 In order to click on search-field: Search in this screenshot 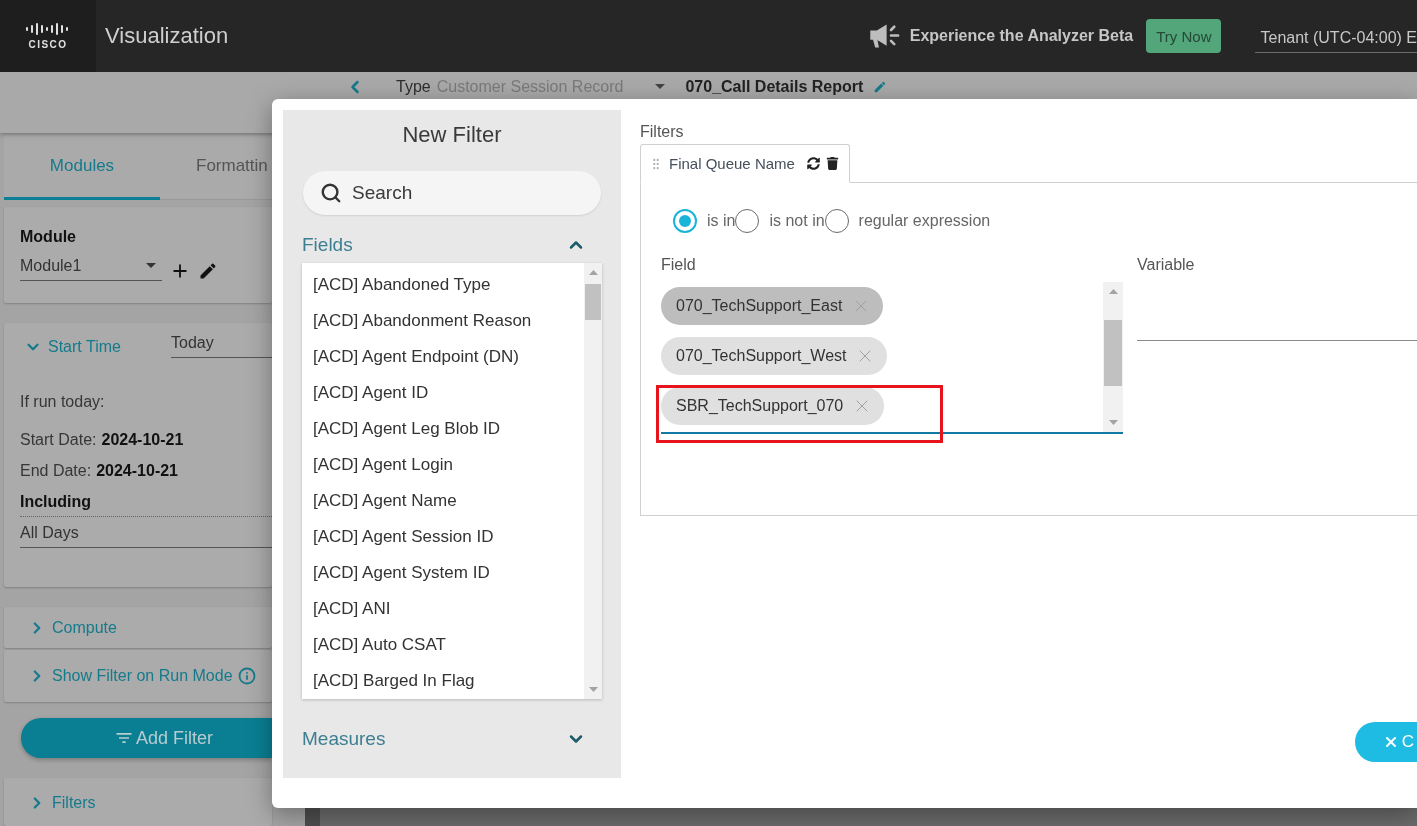, I will do `click(452, 193)`.